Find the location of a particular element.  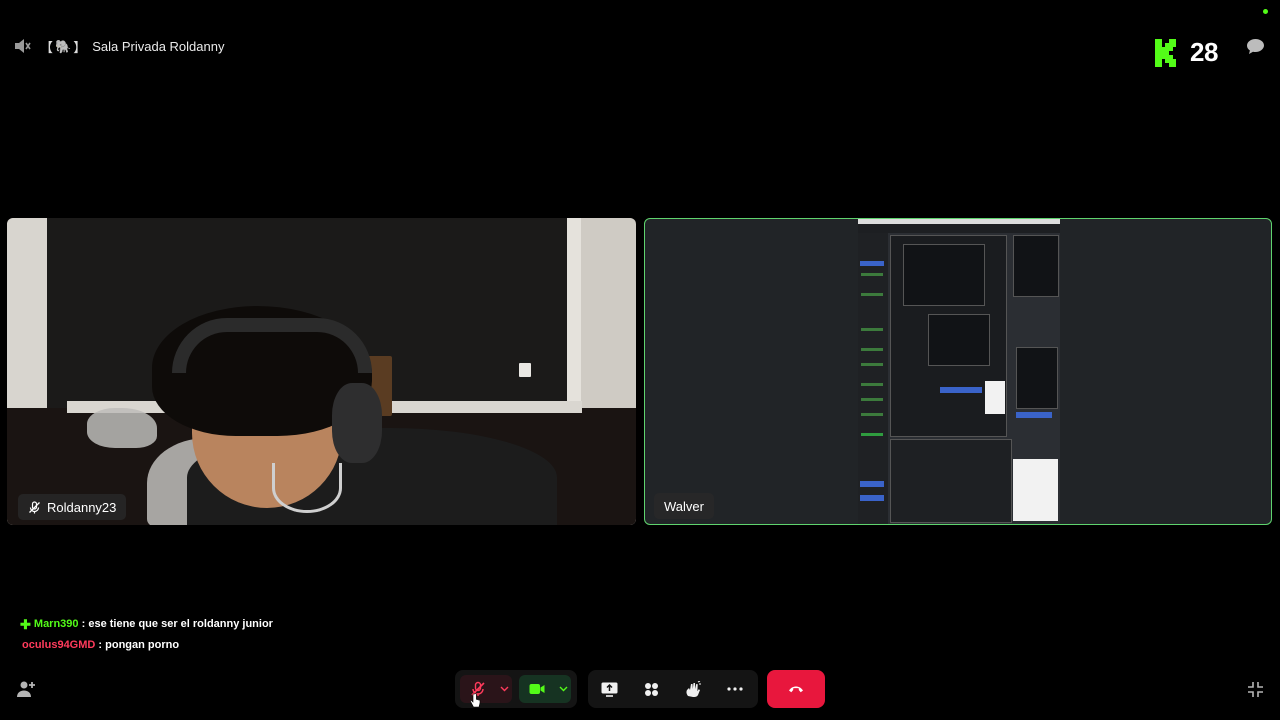

more-icon is located at coordinates (735, 689).